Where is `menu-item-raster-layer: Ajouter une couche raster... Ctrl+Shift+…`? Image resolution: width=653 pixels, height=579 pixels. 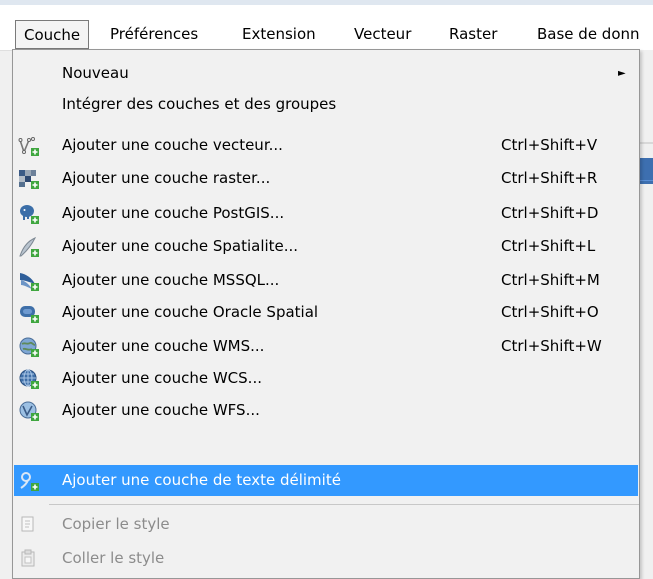
menu-item-raster-layer: Ajouter une couche raster... Ctrl+Shift+… is located at coordinates (326, 178).